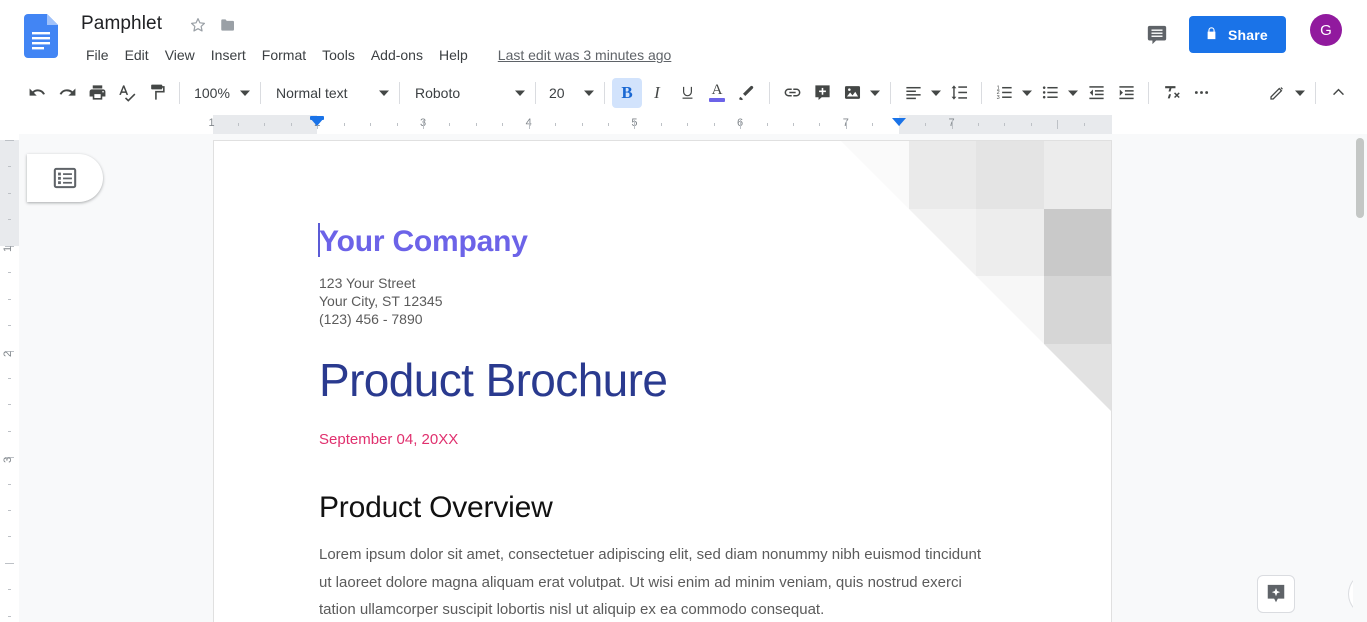 The width and height of the screenshot is (1367, 622). Describe the element at coordinates (397, 55) in the screenshot. I see `menu-add-ons: Add-ons` at that location.